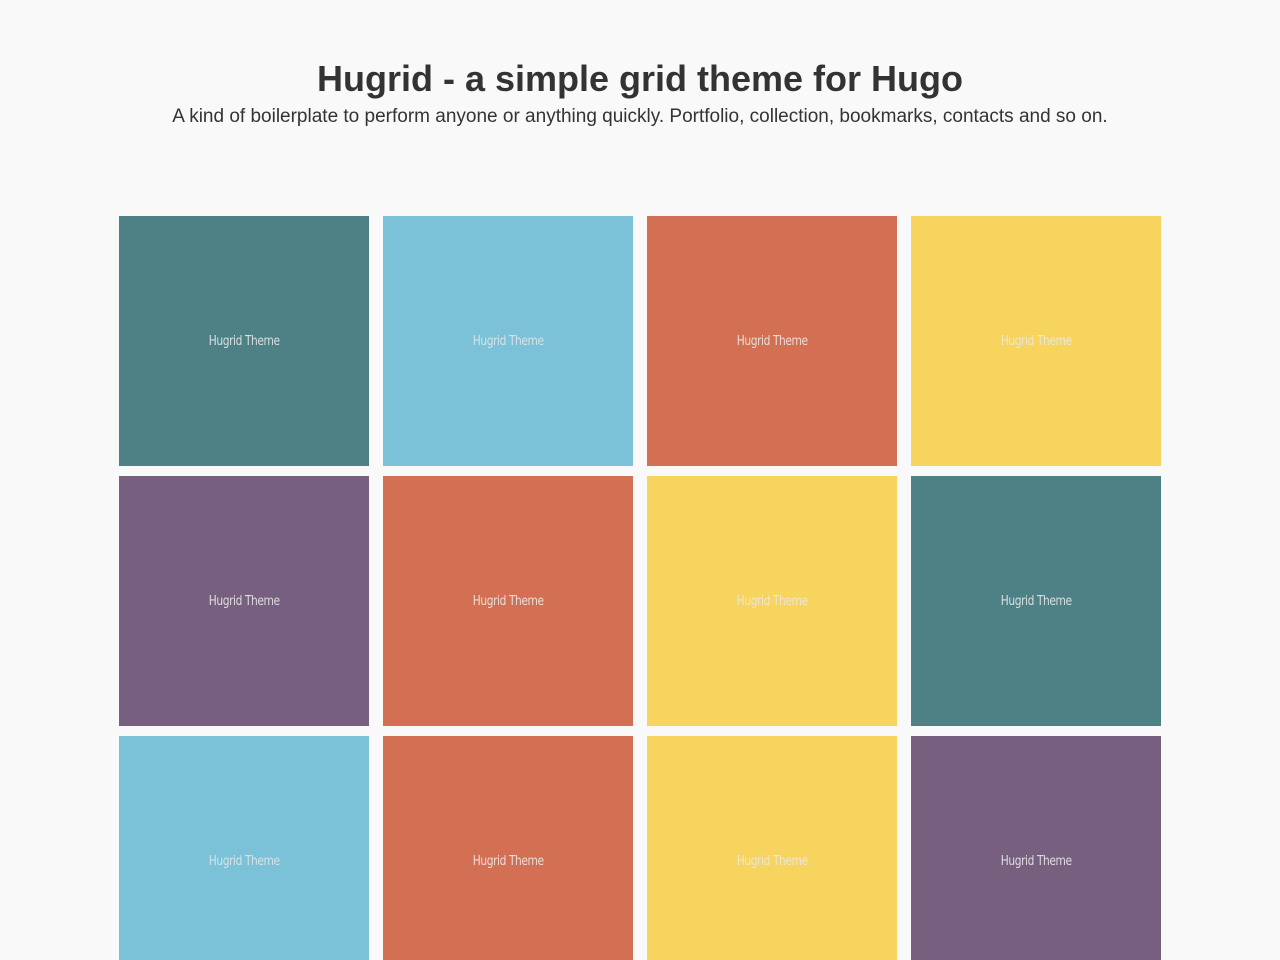 The image size is (1280, 960). Describe the element at coordinates (640, 78) in the screenshot. I see `page-title: Hugrid - a simple grid theme for Hugo` at that location.